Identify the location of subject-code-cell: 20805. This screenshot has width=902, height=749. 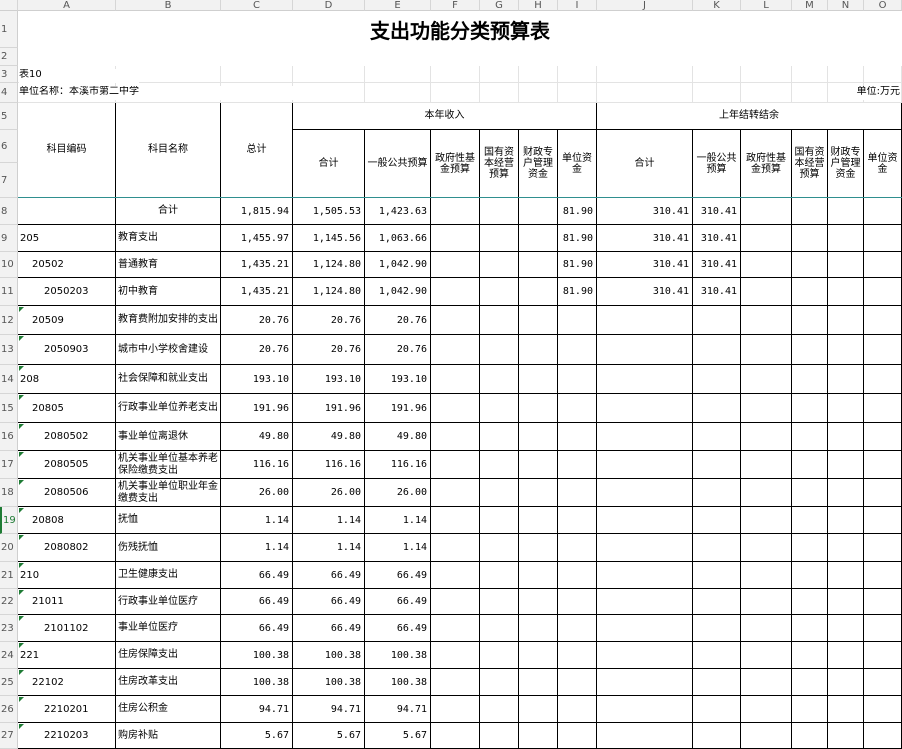
(67, 408).